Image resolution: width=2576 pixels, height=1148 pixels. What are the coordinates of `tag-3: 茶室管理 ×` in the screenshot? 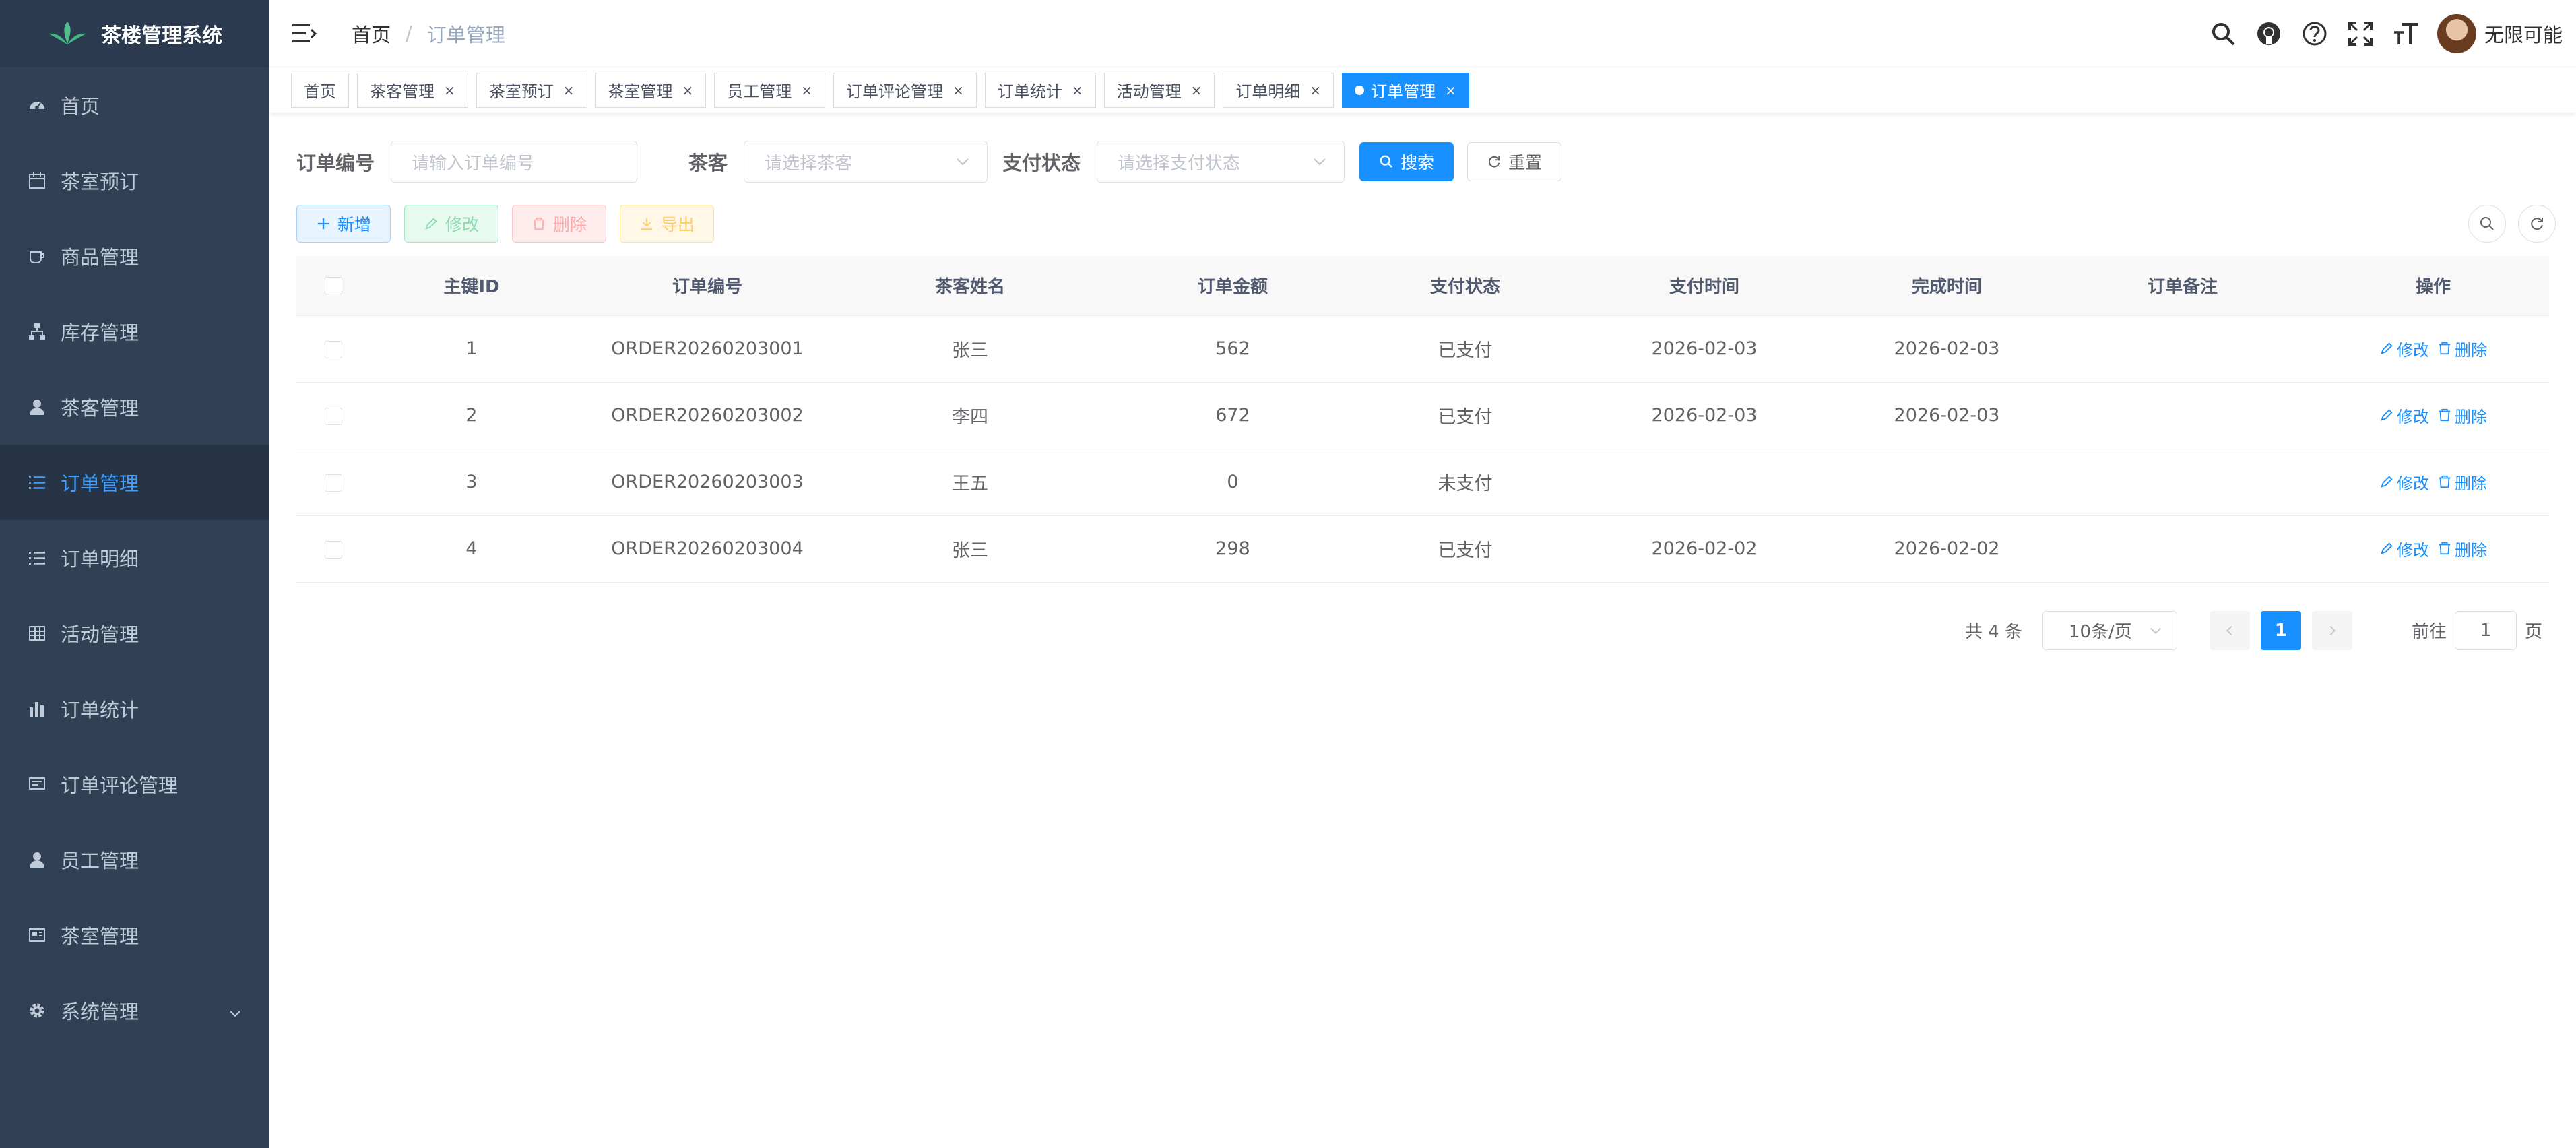 It's located at (651, 90).